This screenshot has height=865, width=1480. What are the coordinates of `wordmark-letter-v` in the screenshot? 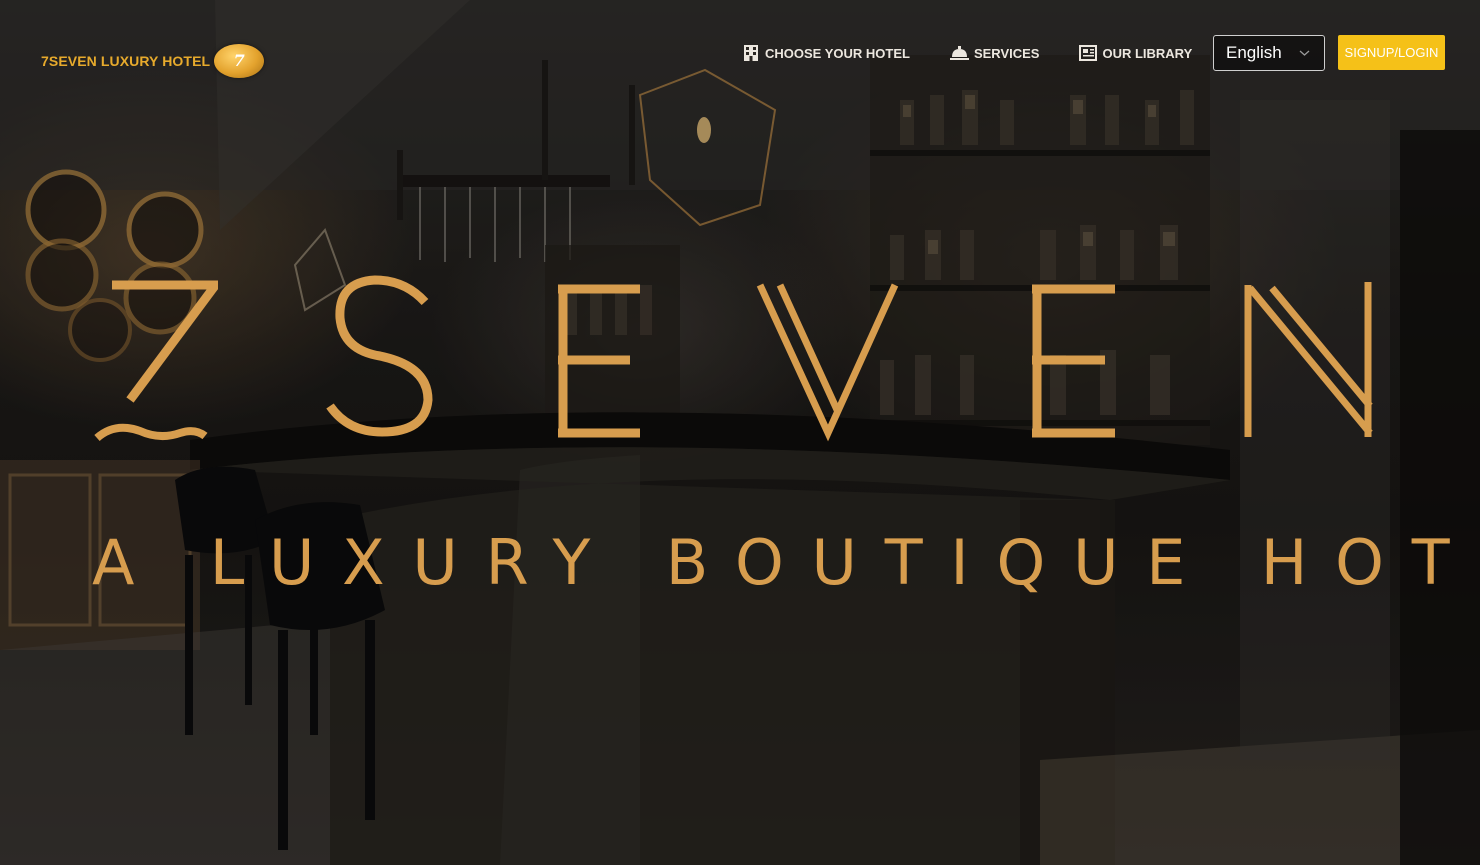 It's located at (827, 362).